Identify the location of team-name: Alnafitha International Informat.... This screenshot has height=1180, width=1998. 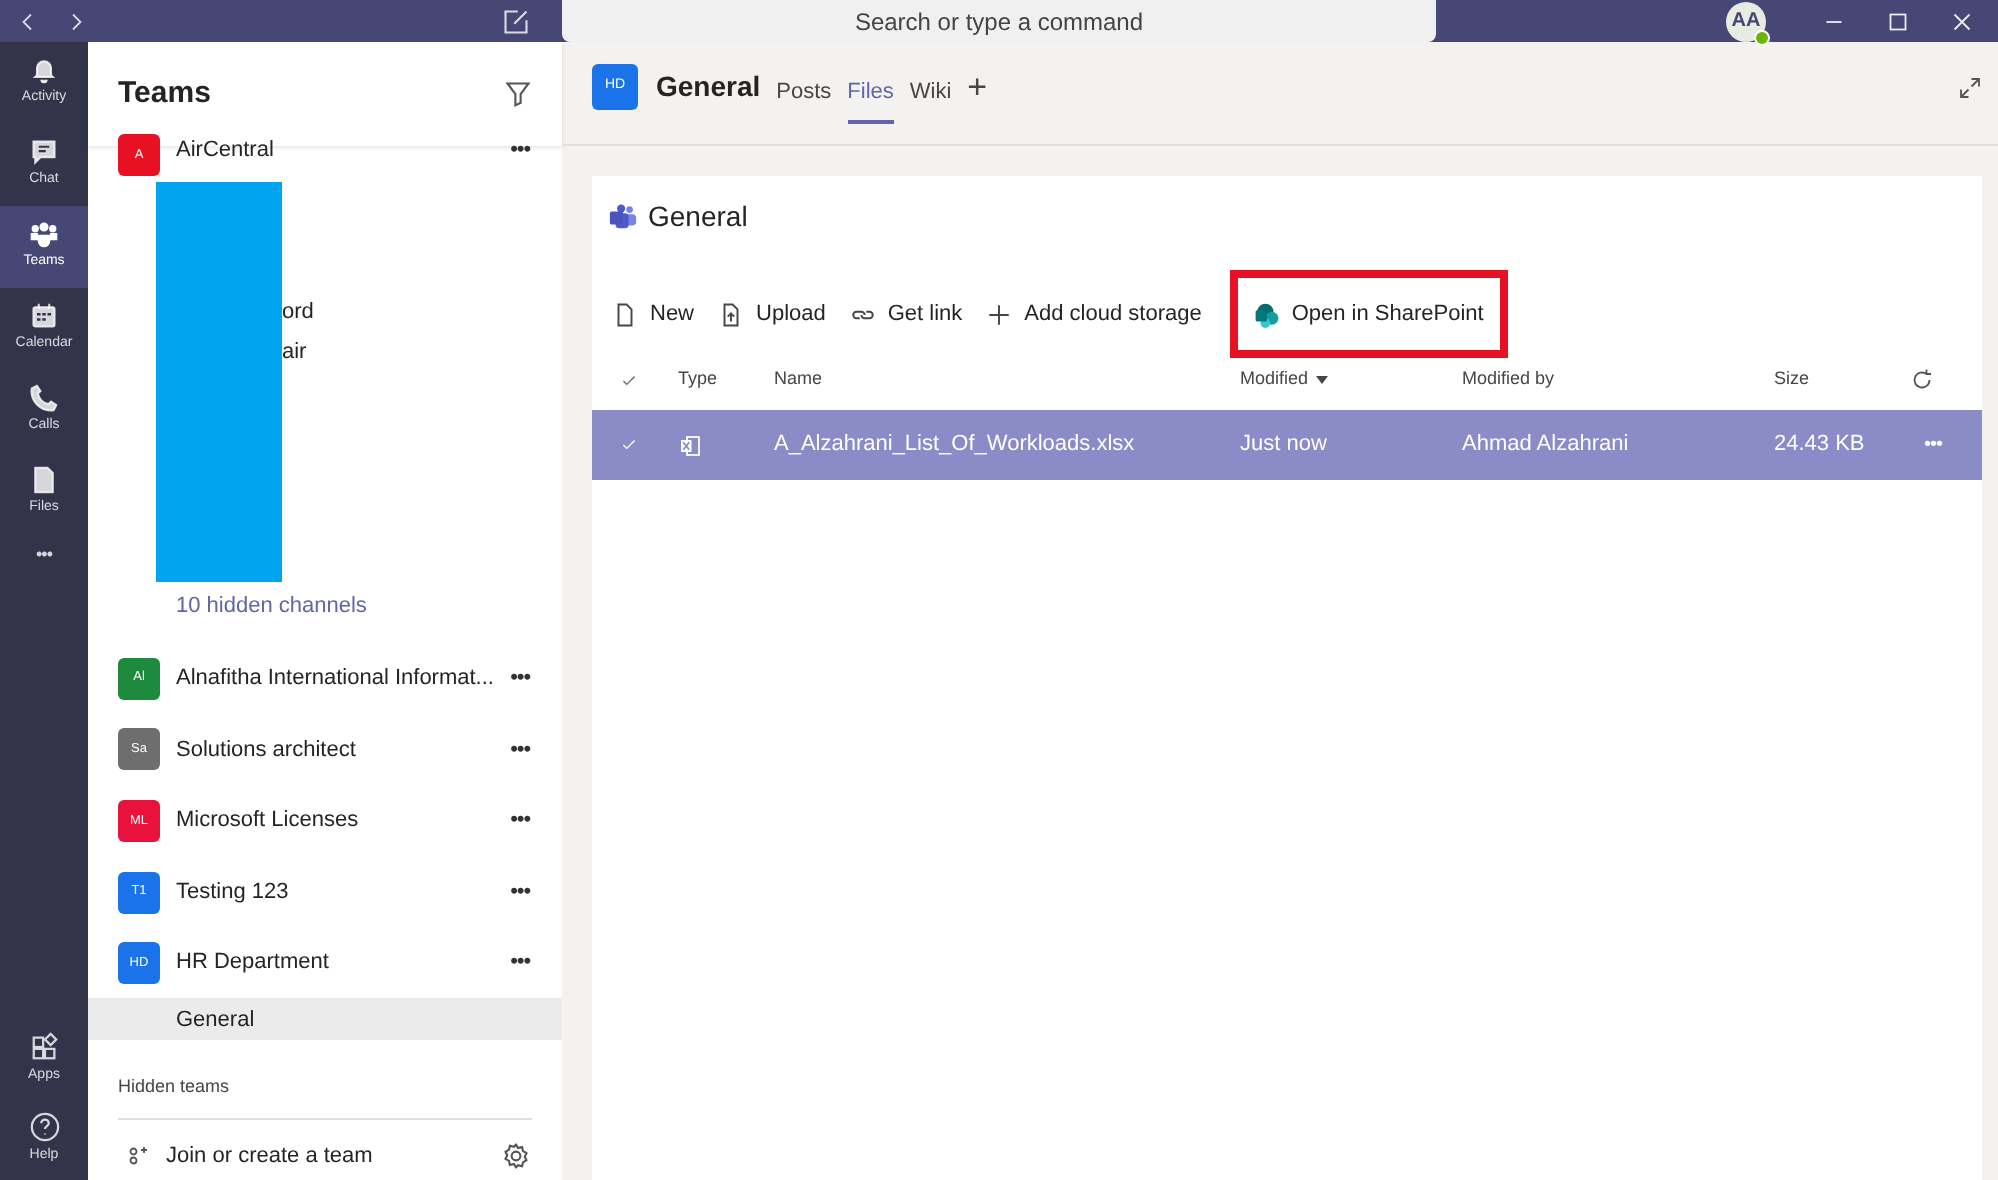
(335, 679).